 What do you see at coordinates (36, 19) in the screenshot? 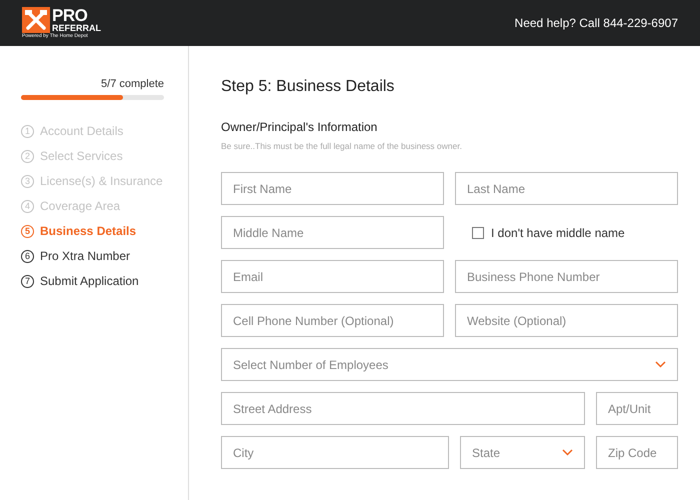
I see `tools-icon` at bounding box center [36, 19].